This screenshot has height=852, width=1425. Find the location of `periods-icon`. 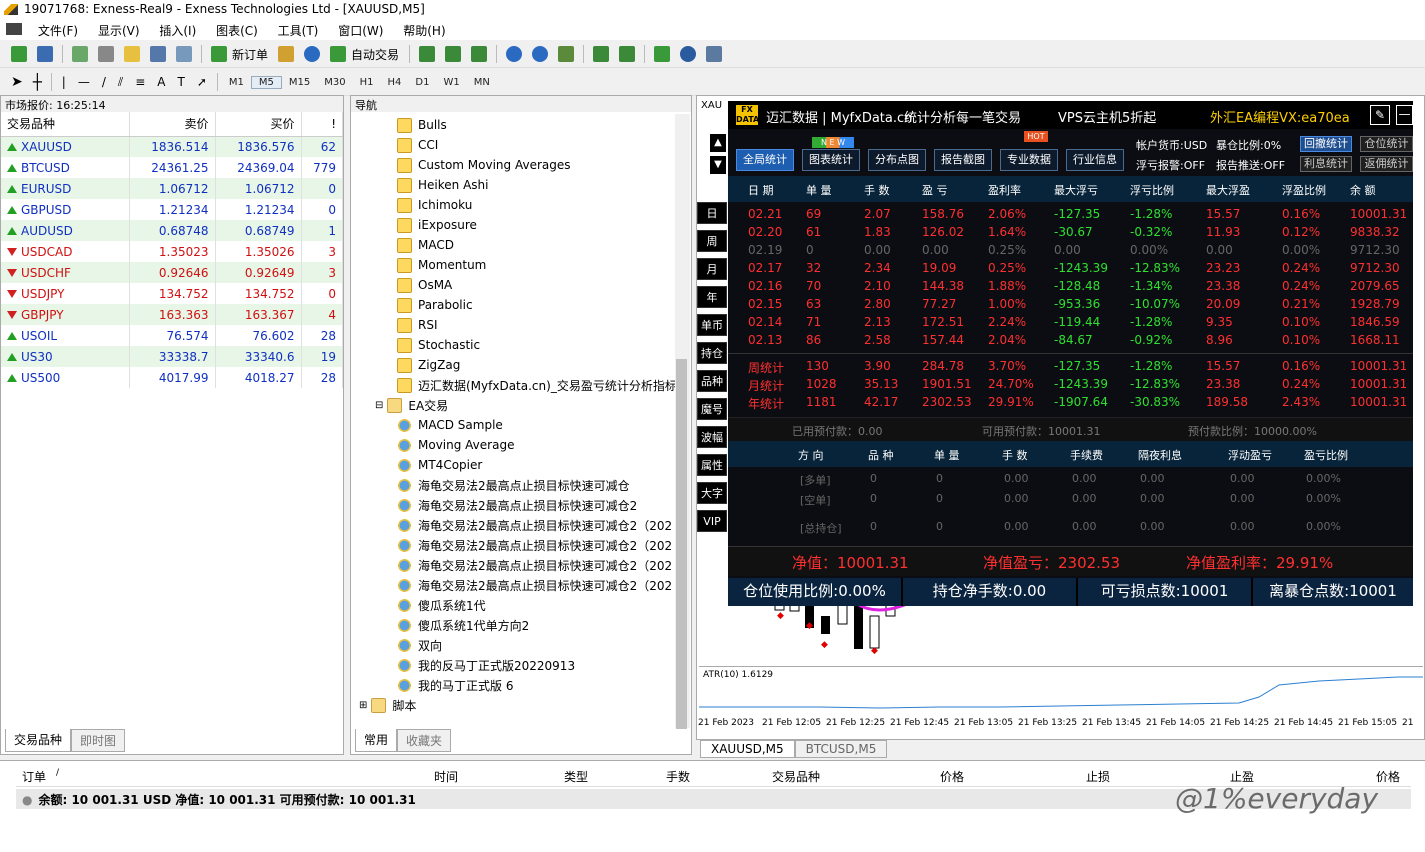

periods-icon is located at coordinates (688, 54).